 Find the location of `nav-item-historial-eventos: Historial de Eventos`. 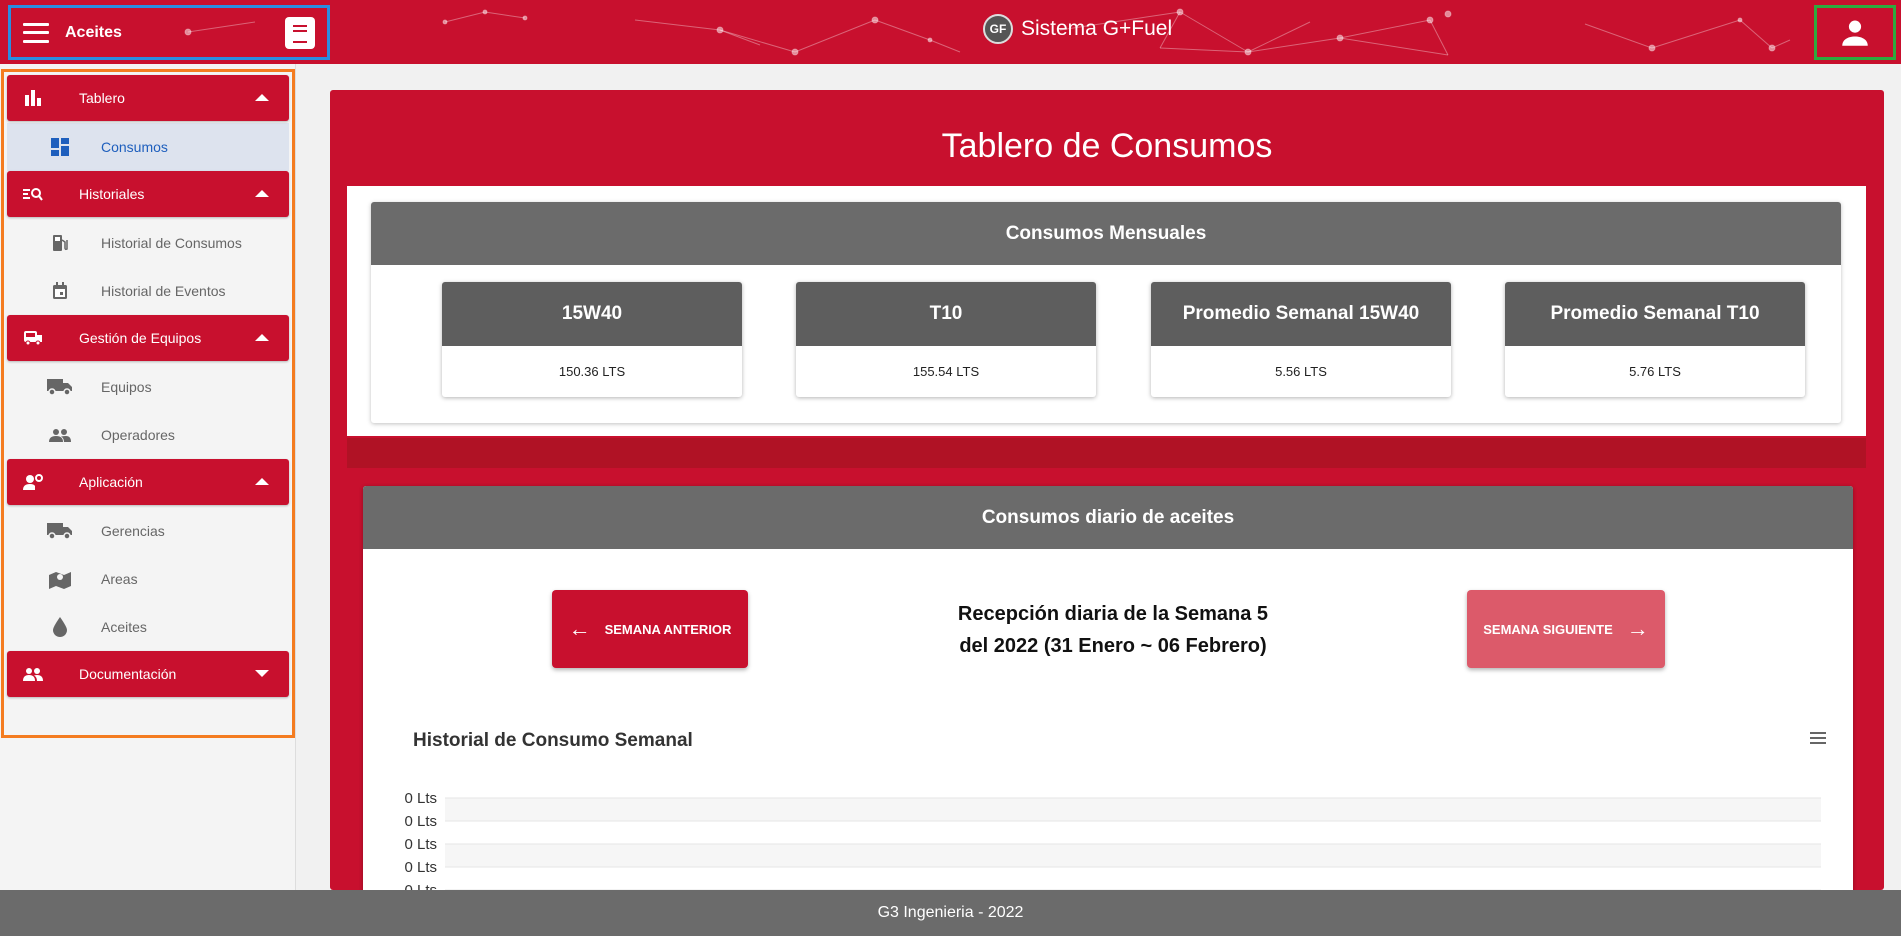

nav-item-historial-eventos: Historial de Eventos is located at coordinates (148, 291).